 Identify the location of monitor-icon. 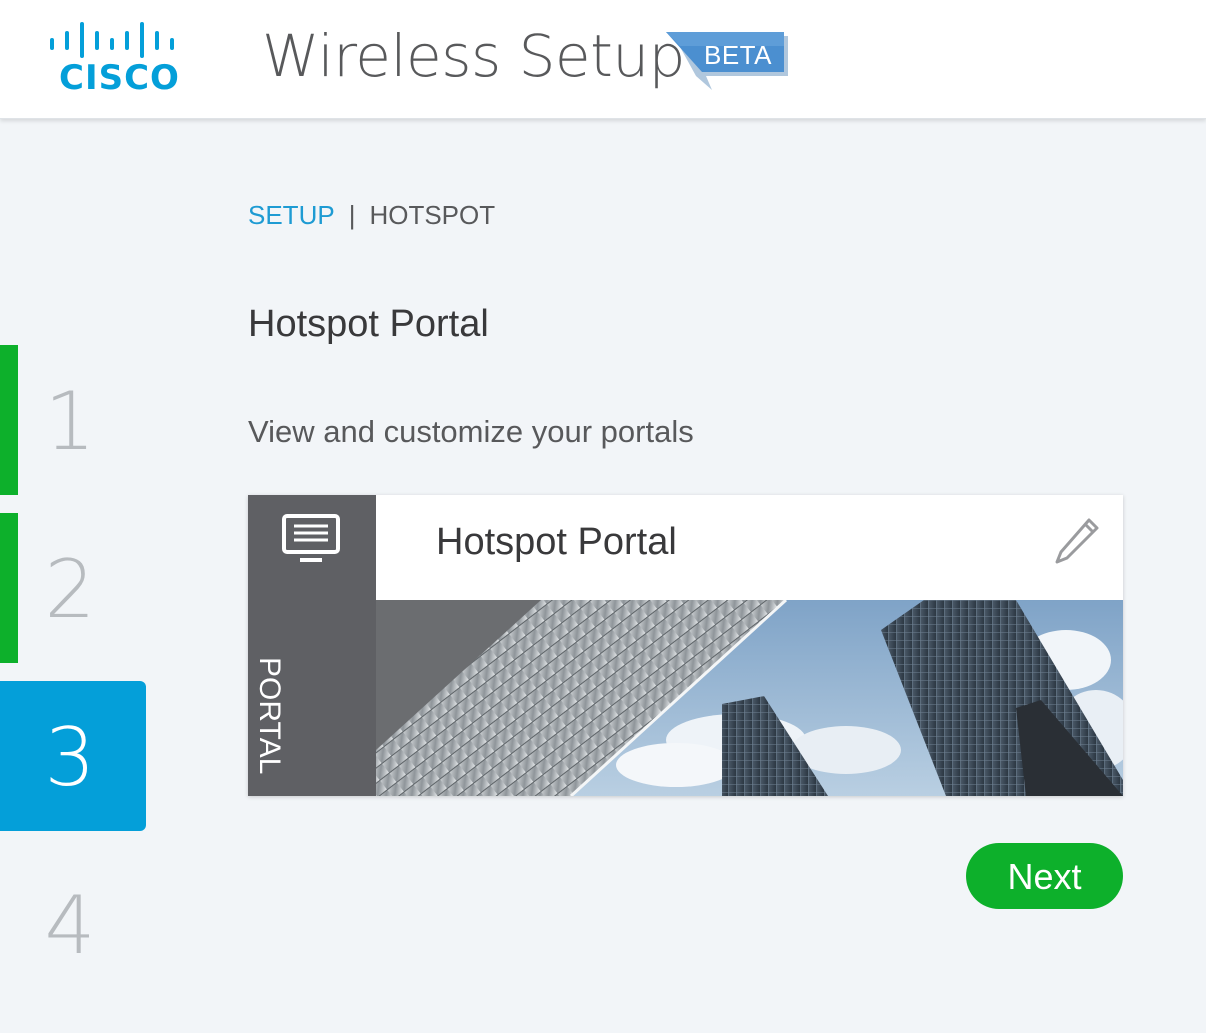
(311, 538).